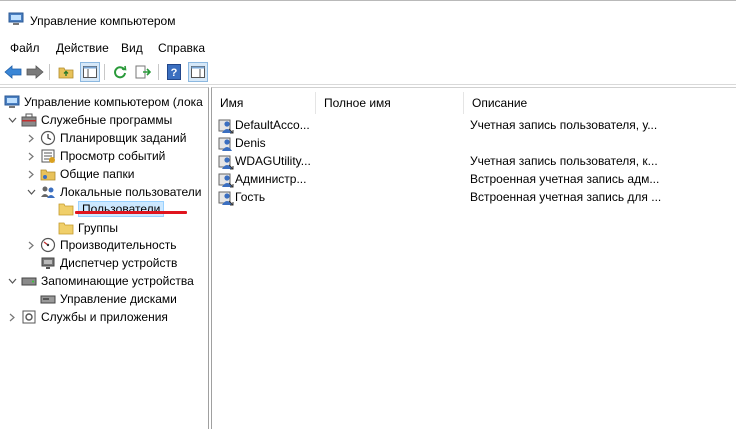 This screenshot has width=736, height=429. I want to click on tree-item-local-users: Локальные пользователи, so click(113, 192).